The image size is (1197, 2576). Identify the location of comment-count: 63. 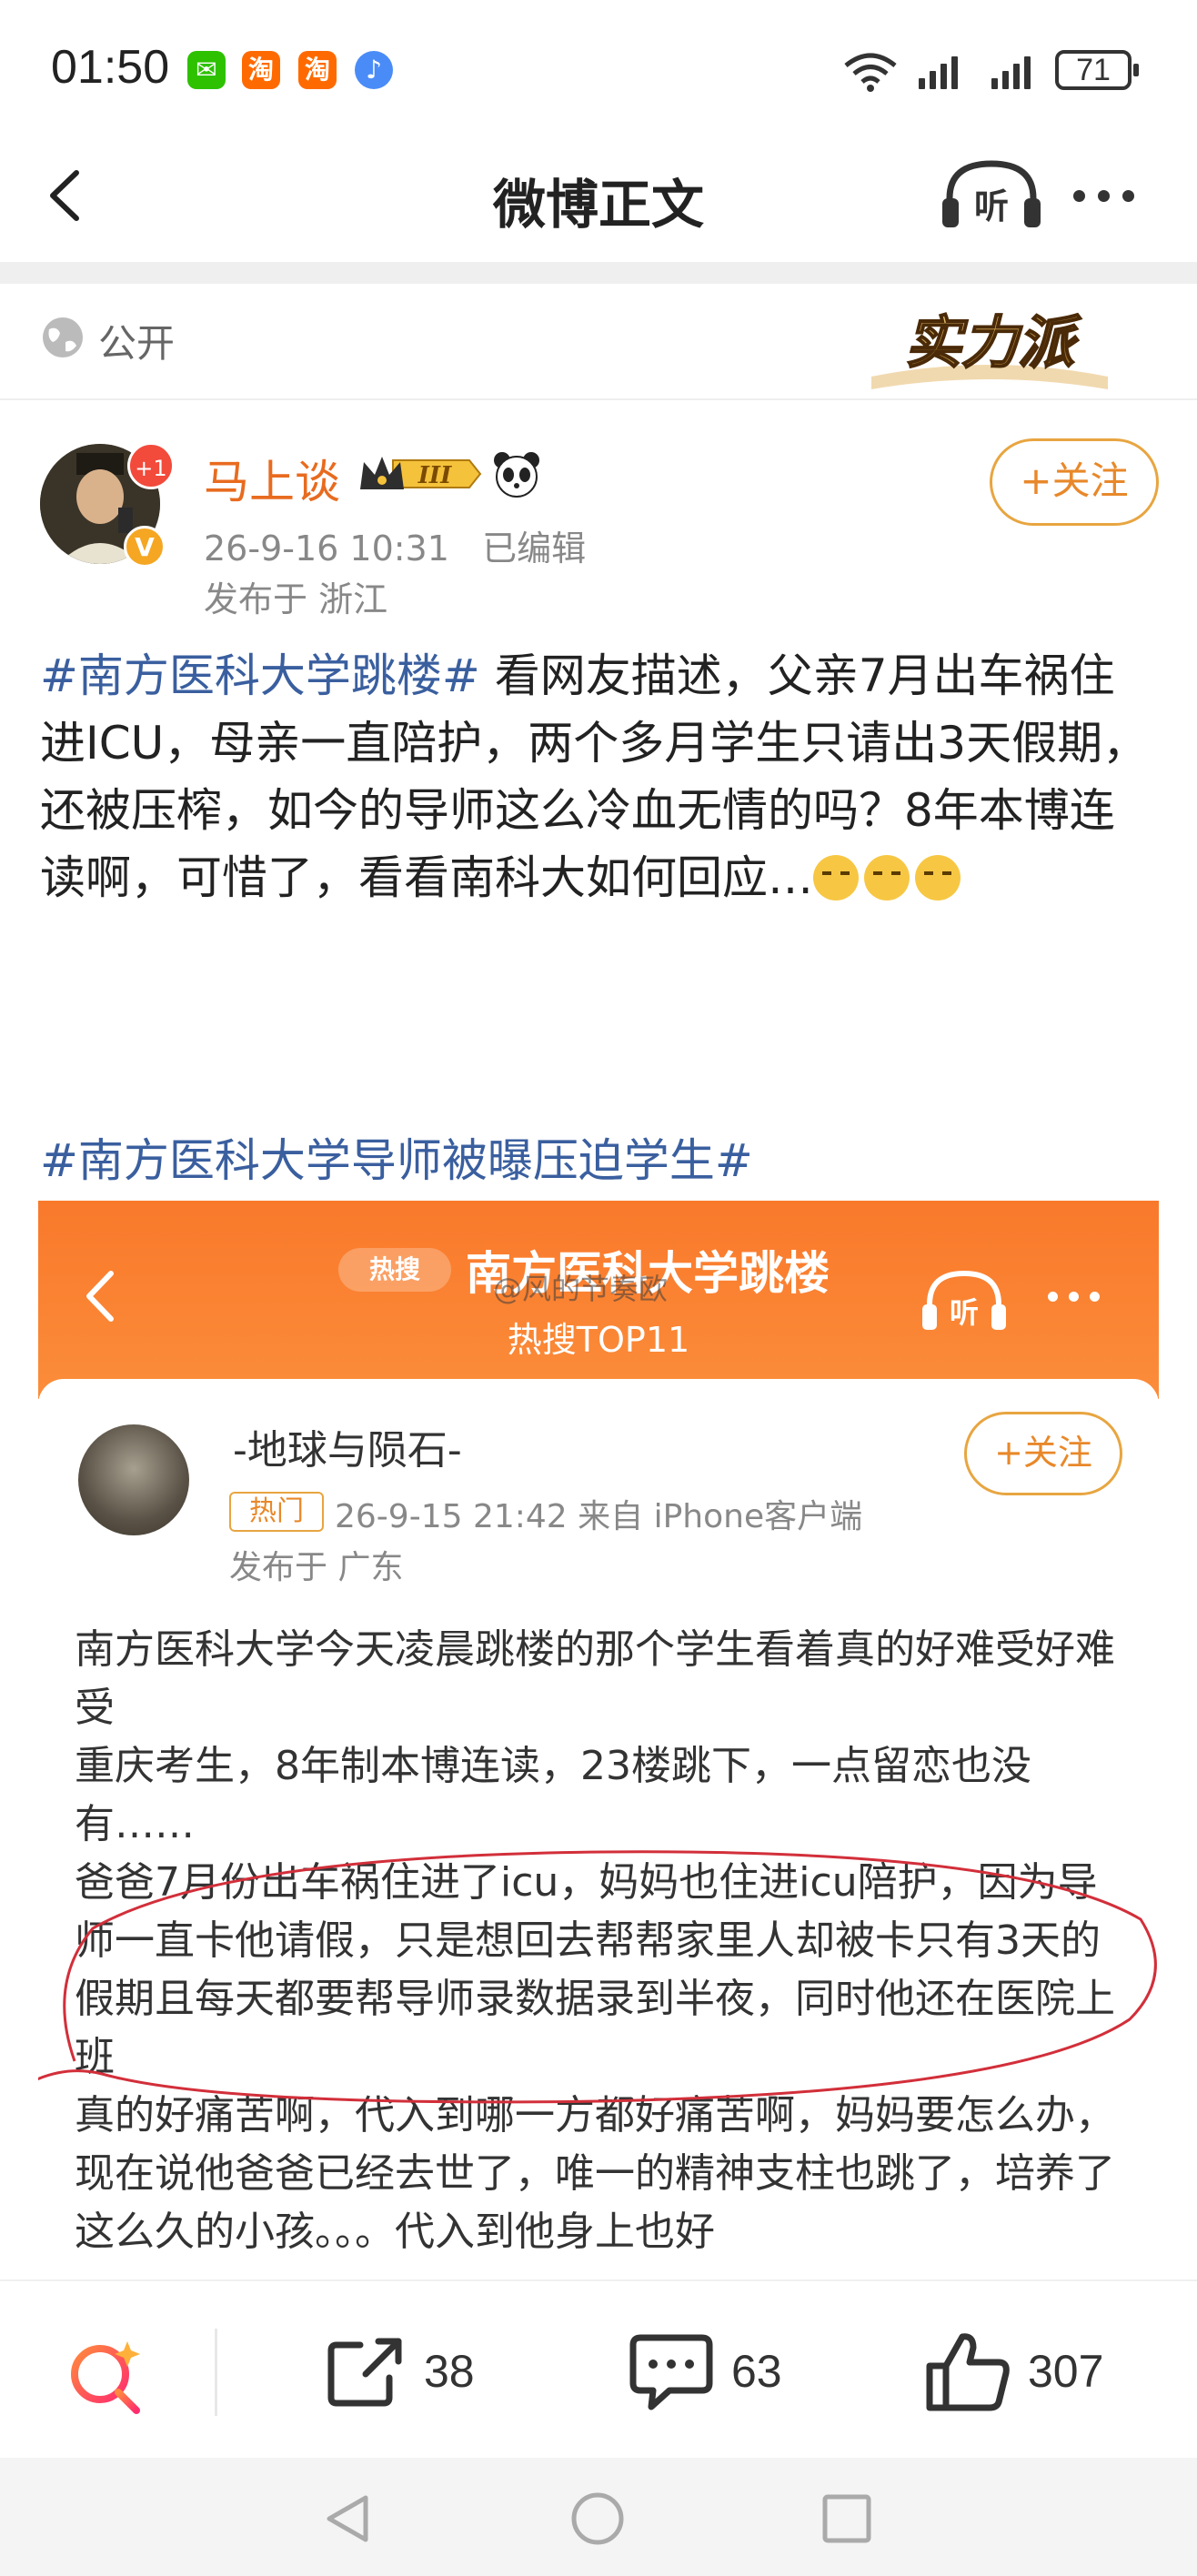
(756, 2371).